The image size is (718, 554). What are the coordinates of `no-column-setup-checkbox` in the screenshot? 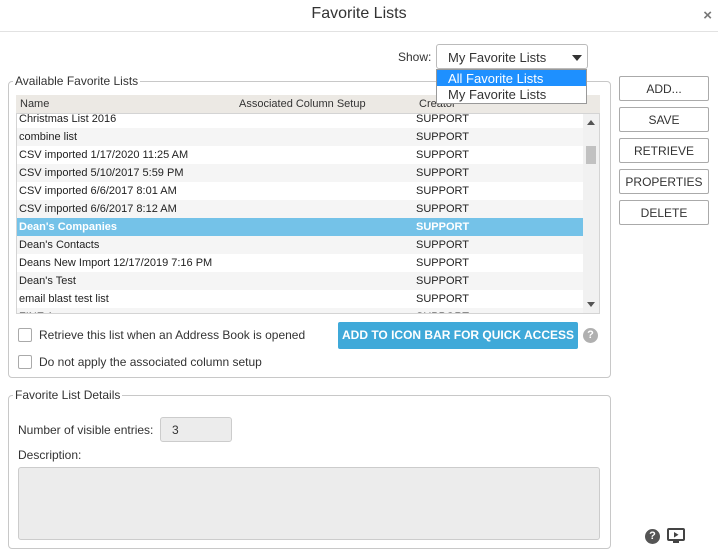 It's located at (25, 361).